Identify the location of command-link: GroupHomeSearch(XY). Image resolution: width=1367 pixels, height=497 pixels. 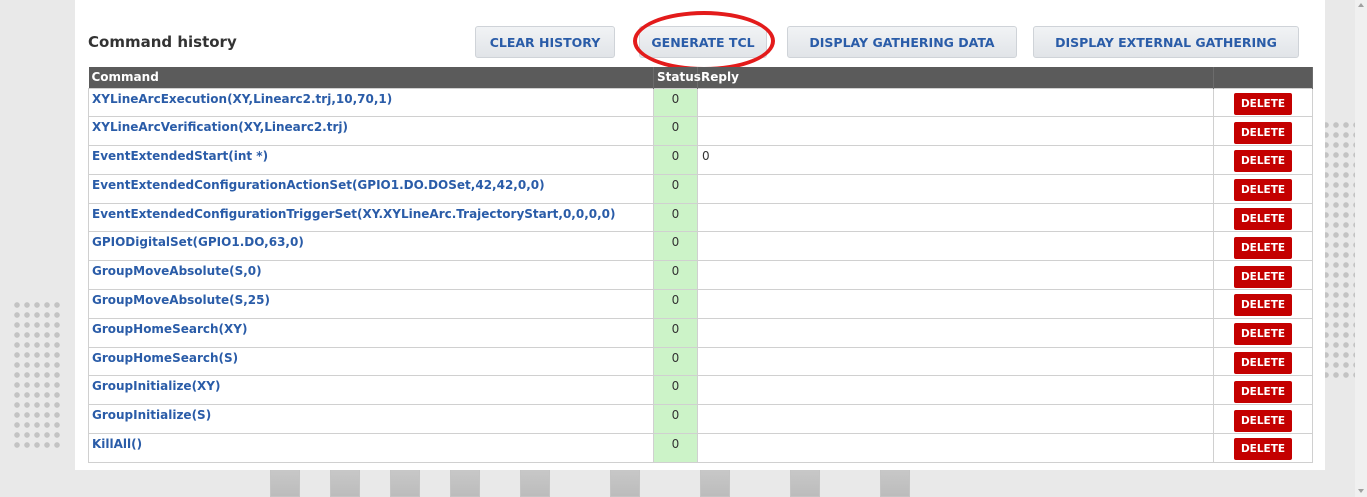
(371, 332).